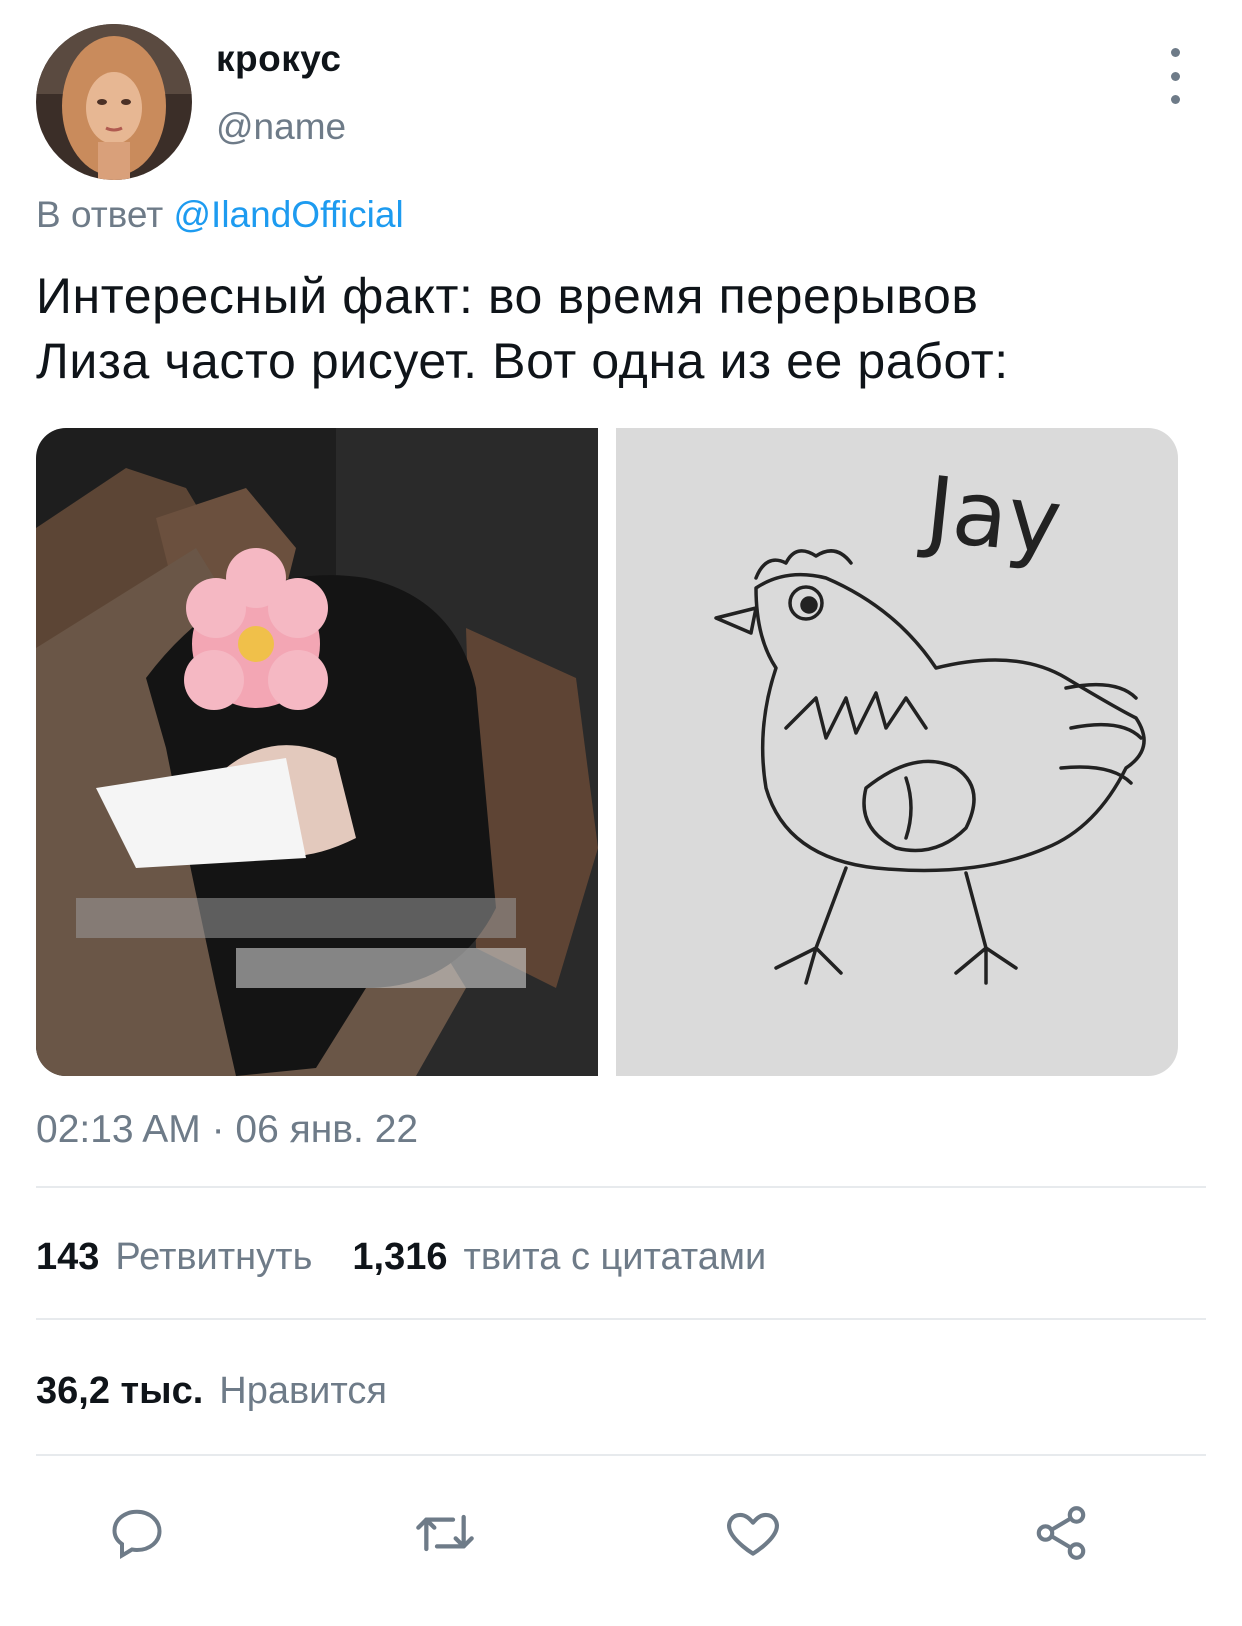 This screenshot has height=1626, width=1242. I want to click on retweets-label: Ретвитнуть, so click(214, 1257).